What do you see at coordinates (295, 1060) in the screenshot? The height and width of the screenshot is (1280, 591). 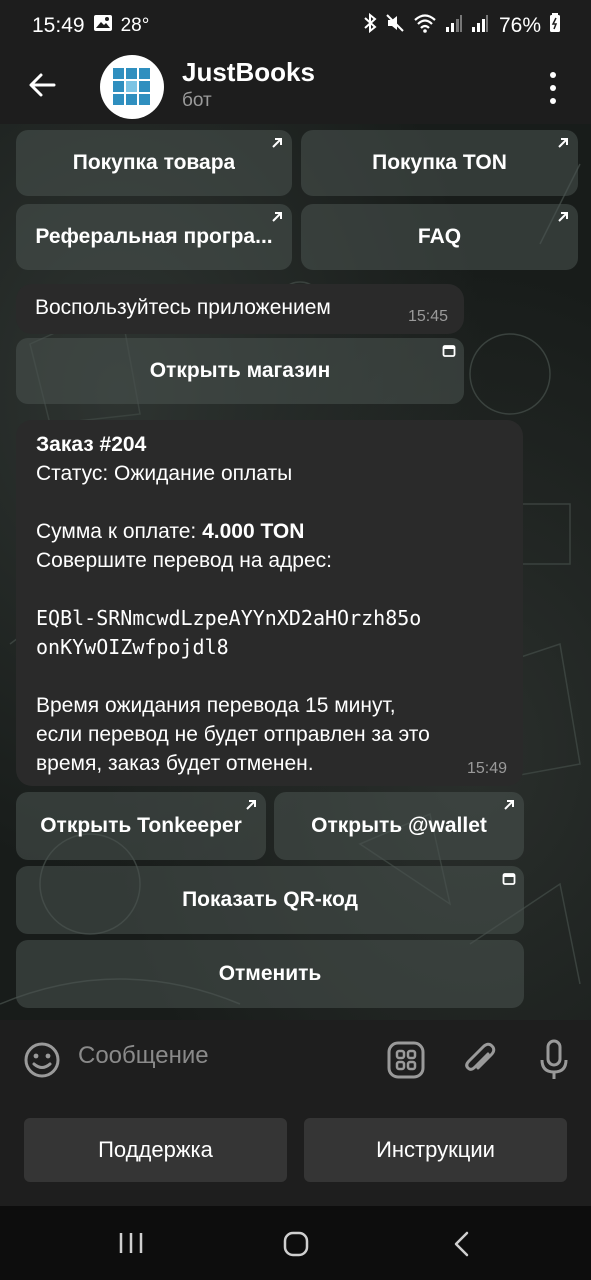 I see `message-input-bar: Сообщение` at bounding box center [295, 1060].